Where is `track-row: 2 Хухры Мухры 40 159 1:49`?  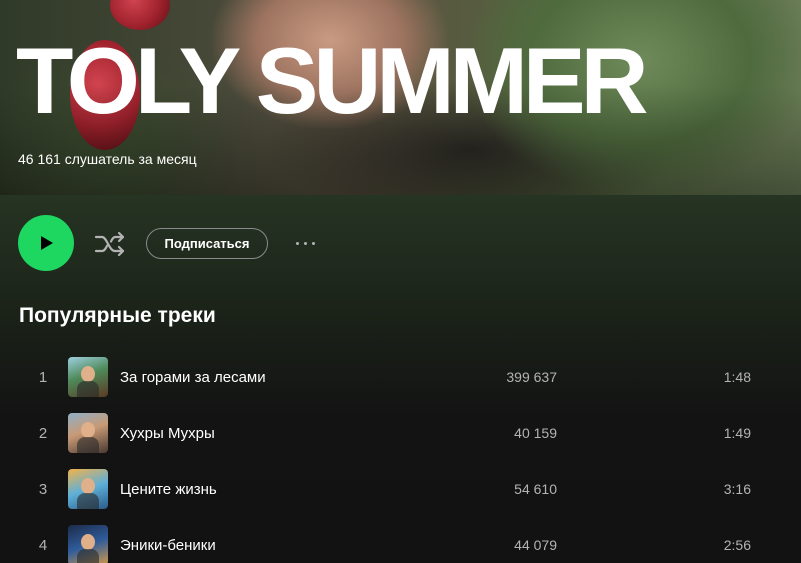
track-row: 2 Хухры Мухры 40 159 1:49 is located at coordinates (400, 433).